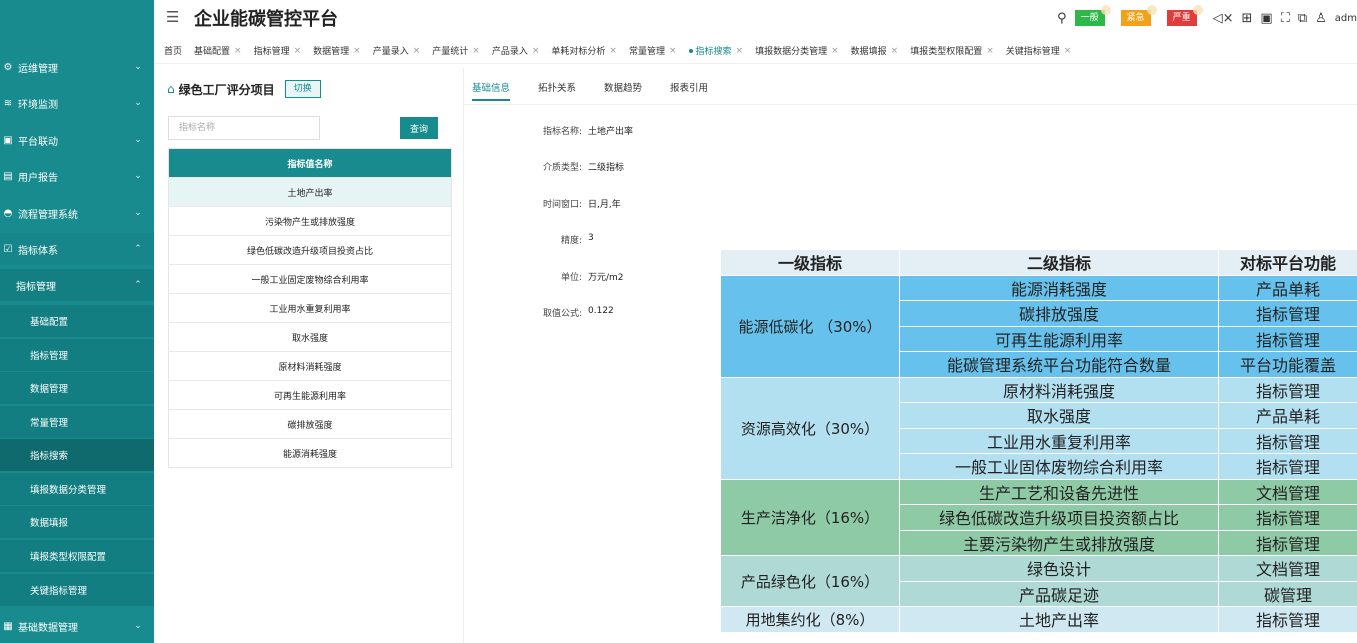  I want to click on sidebar-item-linkage: ▣ 平台联动 ⌄, so click(77, 140).